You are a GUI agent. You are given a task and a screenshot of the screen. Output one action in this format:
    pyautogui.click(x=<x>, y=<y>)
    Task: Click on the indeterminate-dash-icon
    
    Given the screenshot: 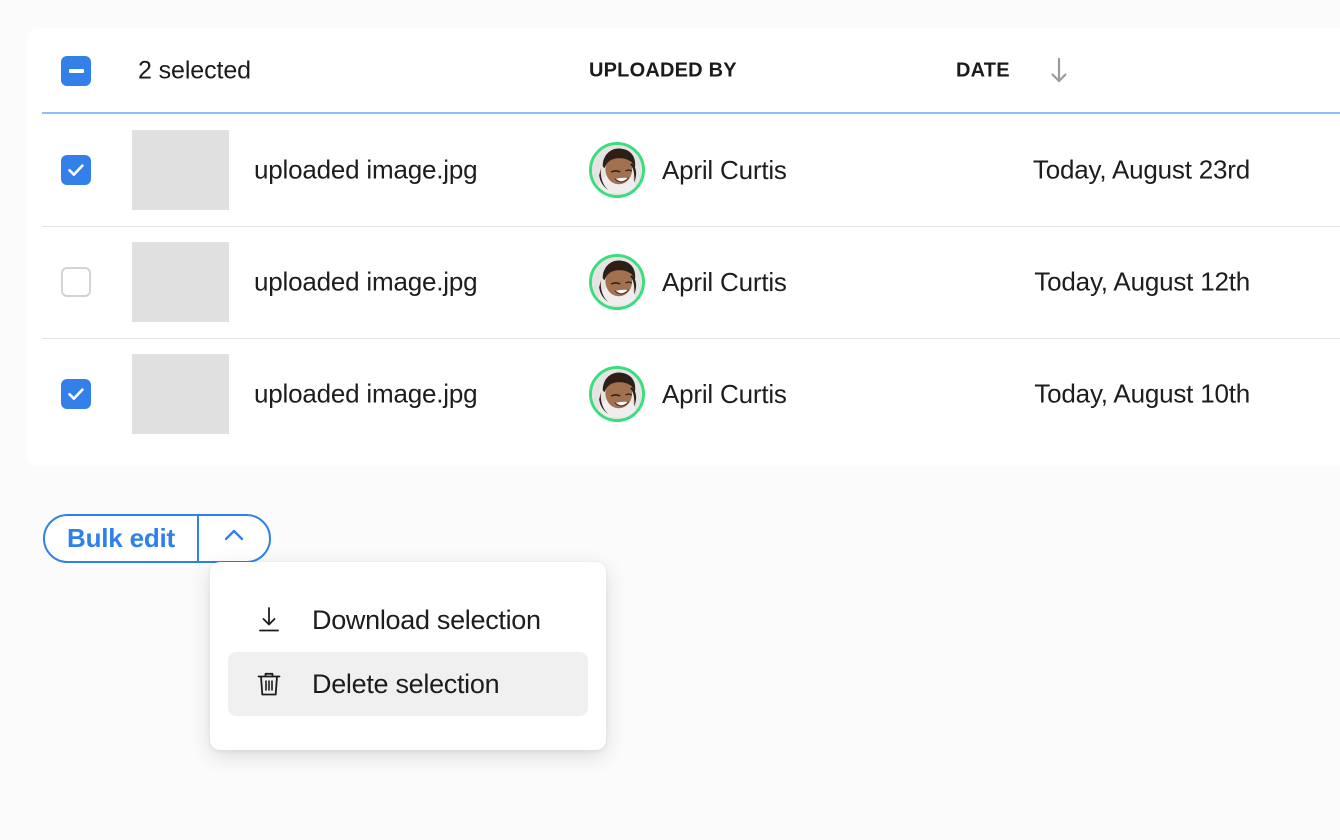 What is the action you would take?
    pyautogui.click(x=76, y=71)
    